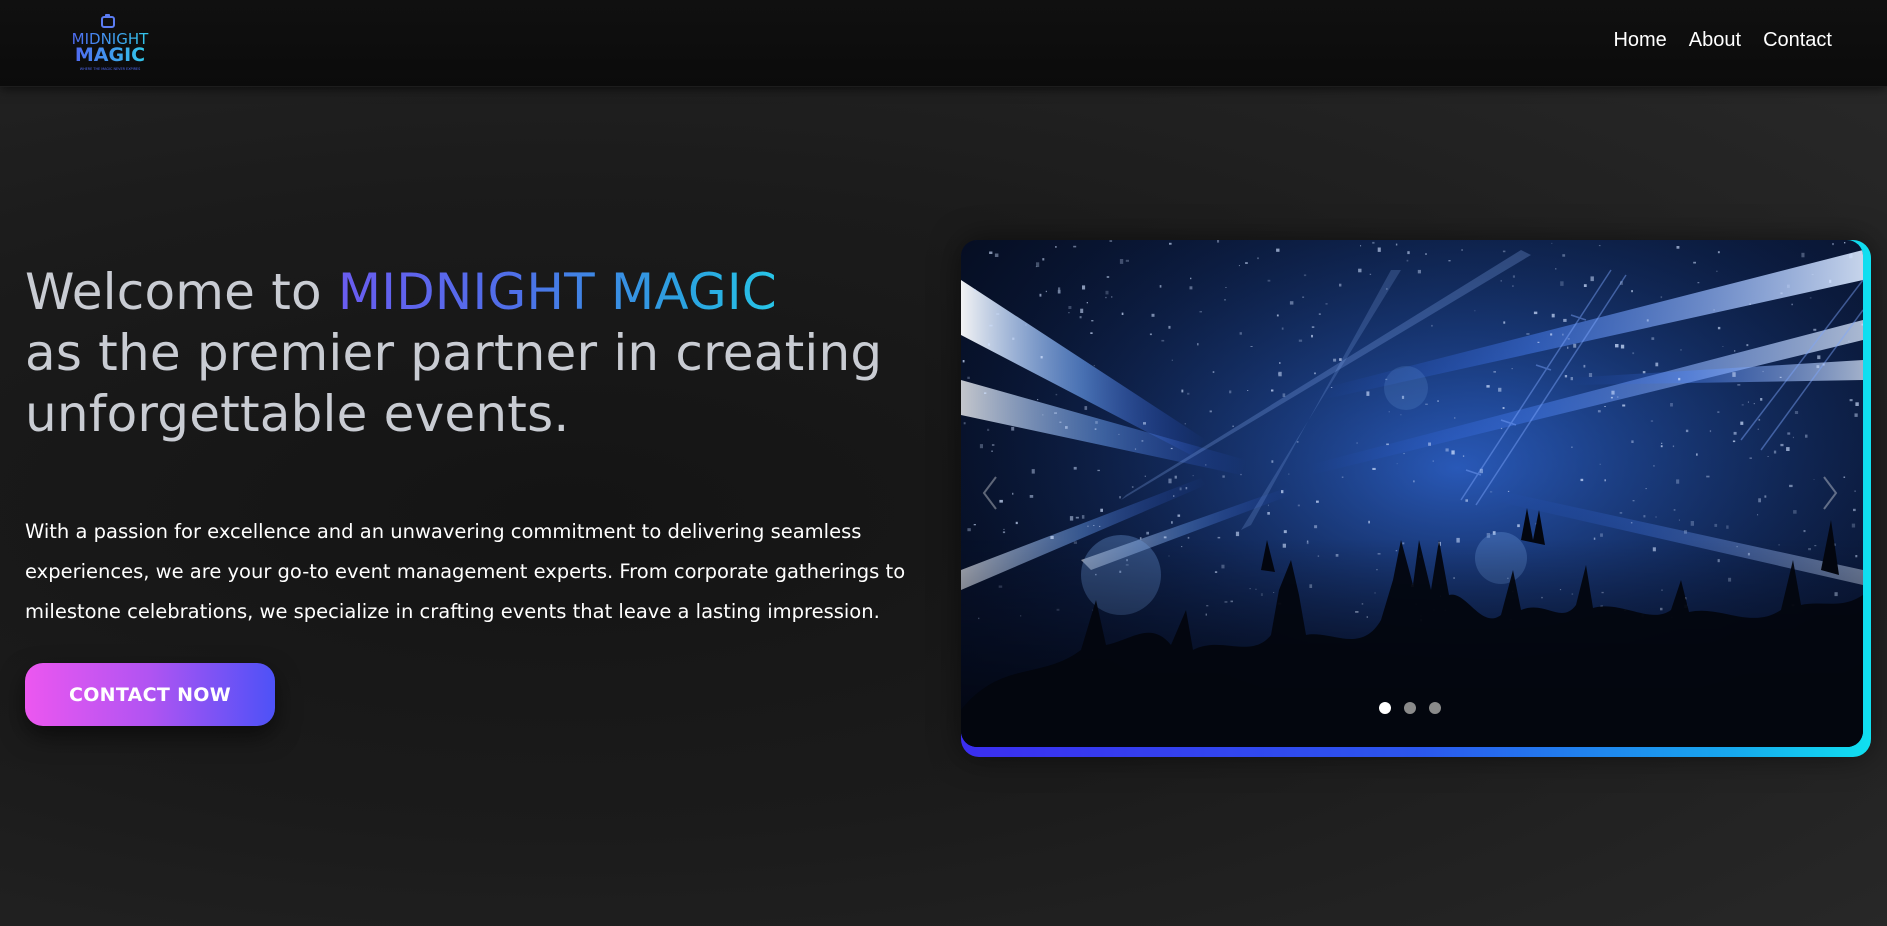 Image resolution: width=1887 pixels, height=926 pixels. I want to click on headline-line2: as the premier partner in creating, so click(454, 353).